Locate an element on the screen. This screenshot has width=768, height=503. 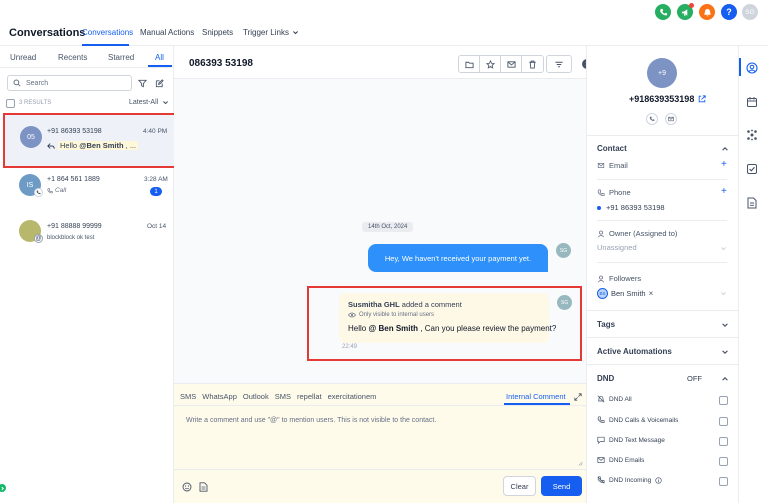
info-icon is located at coordinates (658, 480).